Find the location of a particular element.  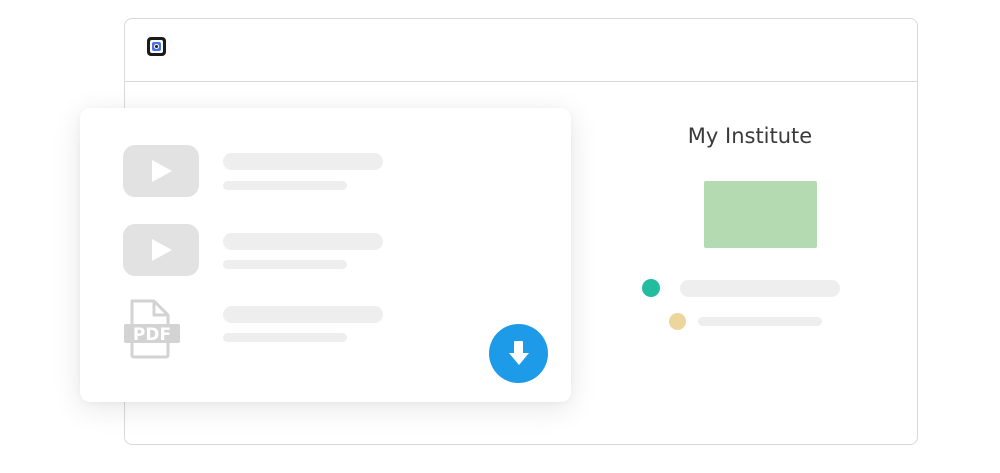

status-dot-yellow is located at coordinates (677, 321).